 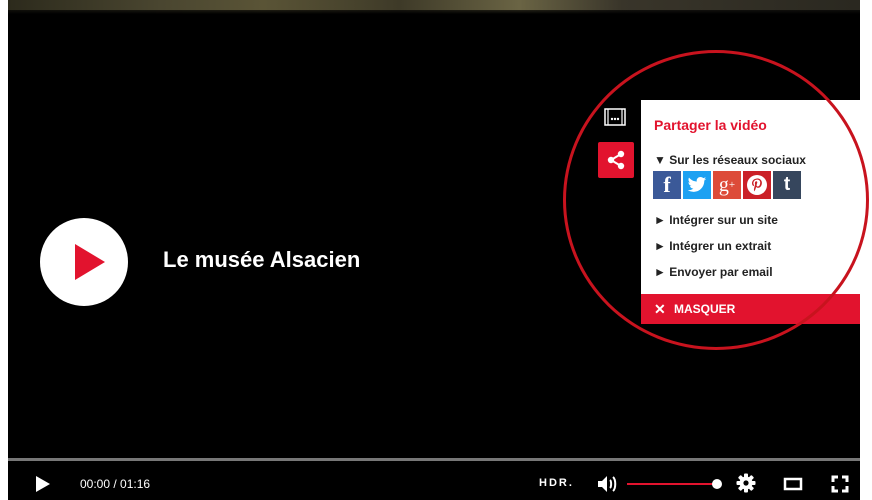 What do you see at coordinates (840, 484) in the screenshot?
I see `fullscreen-icon` at bounding box center [840, 484].